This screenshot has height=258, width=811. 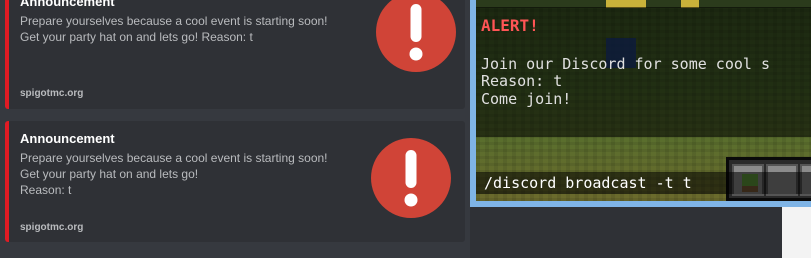 What do you see at coordinates (522, 81) in the screenshot?
I see `chat-message-line: Reason: t` at bounding box center [522, 81].